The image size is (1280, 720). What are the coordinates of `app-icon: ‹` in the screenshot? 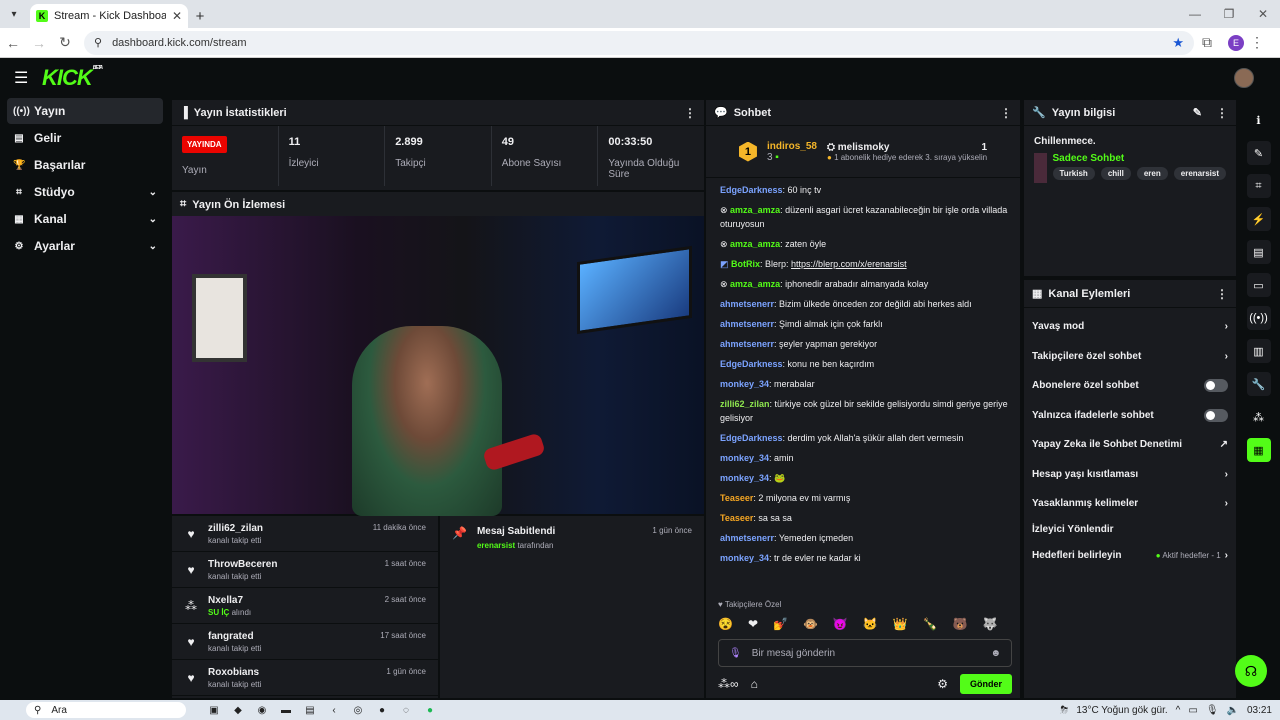 It's located at (334, 710).